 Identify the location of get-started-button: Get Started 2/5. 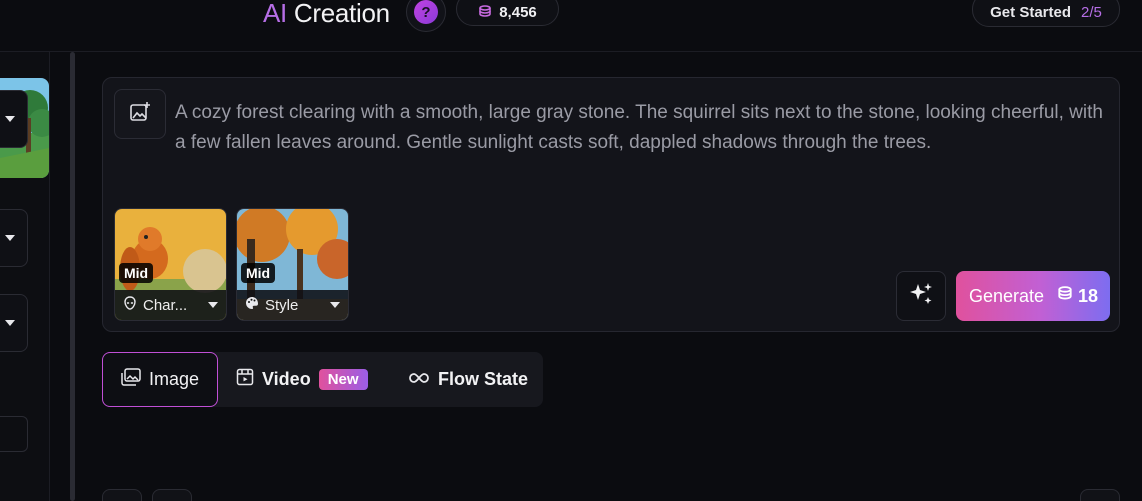
(1046, 13).